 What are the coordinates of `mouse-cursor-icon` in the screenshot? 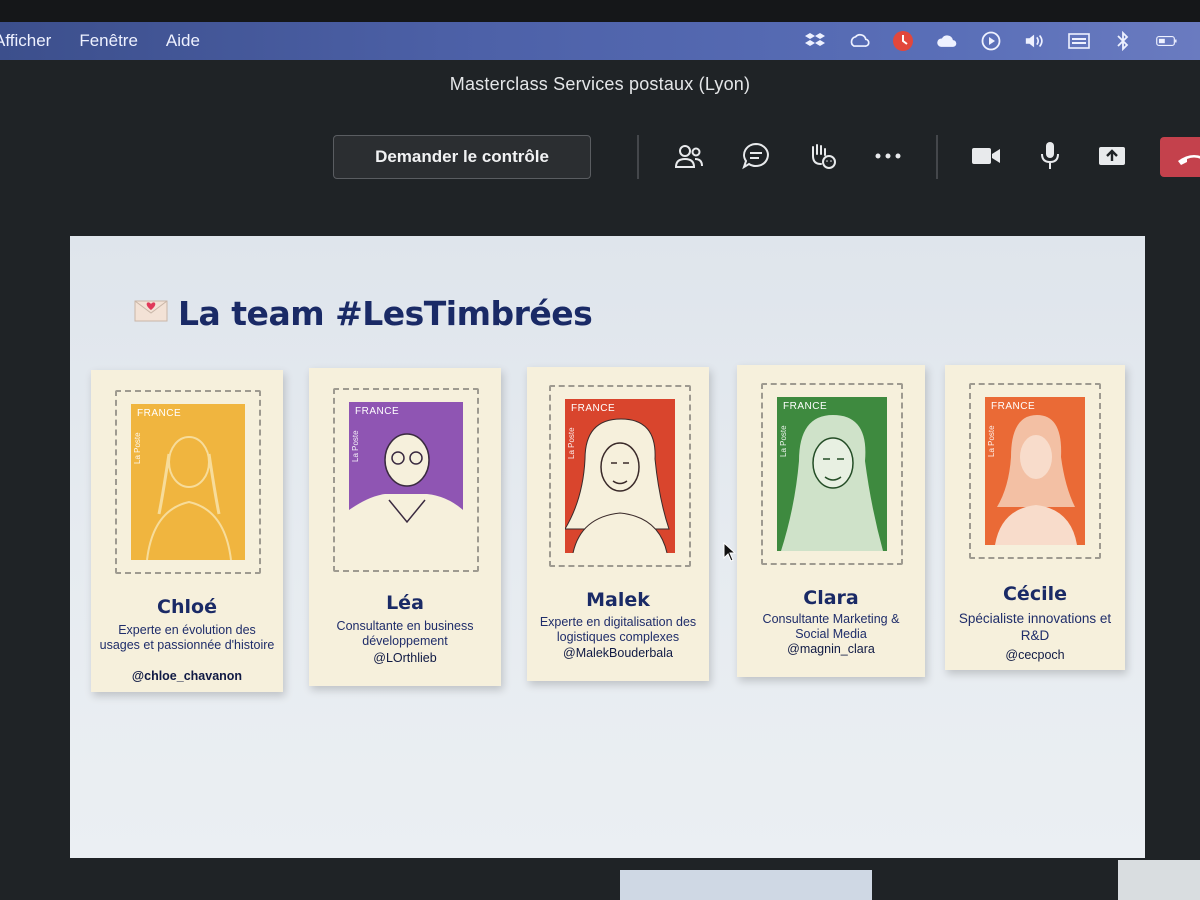 It's located at (730, 554).